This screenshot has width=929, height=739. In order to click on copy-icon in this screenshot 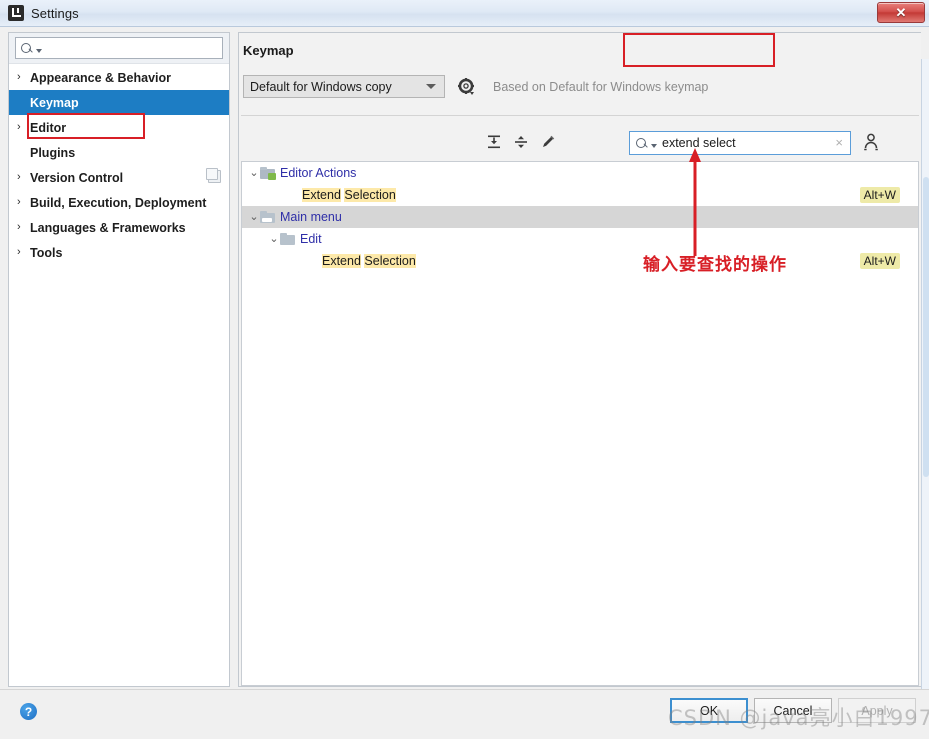, I will do `click(213, 175)`.